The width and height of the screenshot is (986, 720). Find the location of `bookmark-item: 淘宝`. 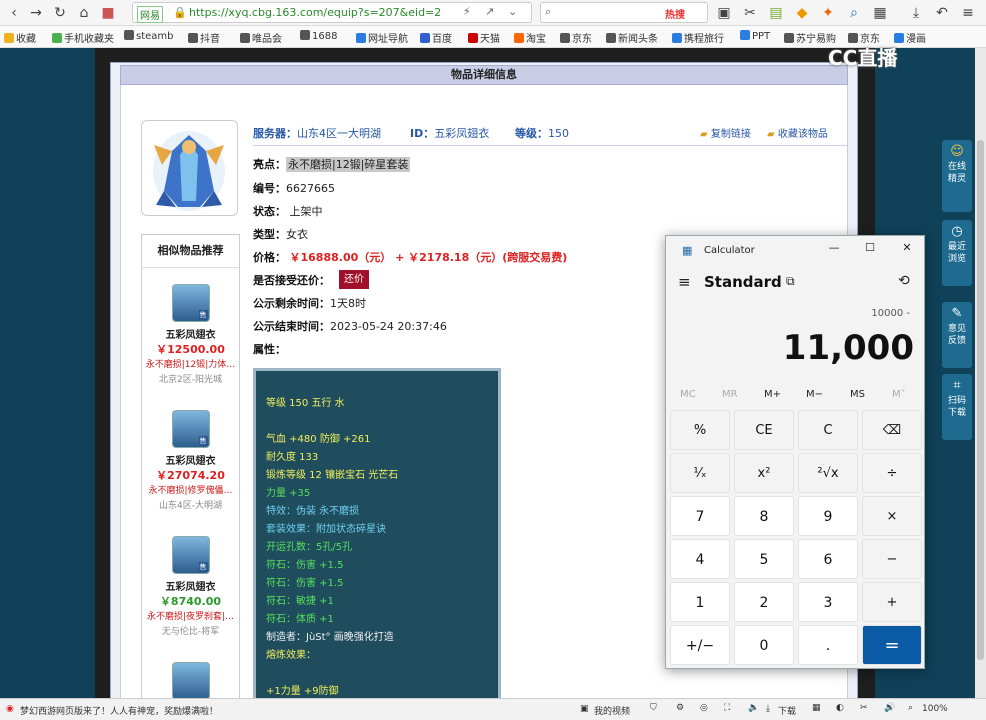

bookmark-item: 淘宝 is located at coordinates (530, 37).